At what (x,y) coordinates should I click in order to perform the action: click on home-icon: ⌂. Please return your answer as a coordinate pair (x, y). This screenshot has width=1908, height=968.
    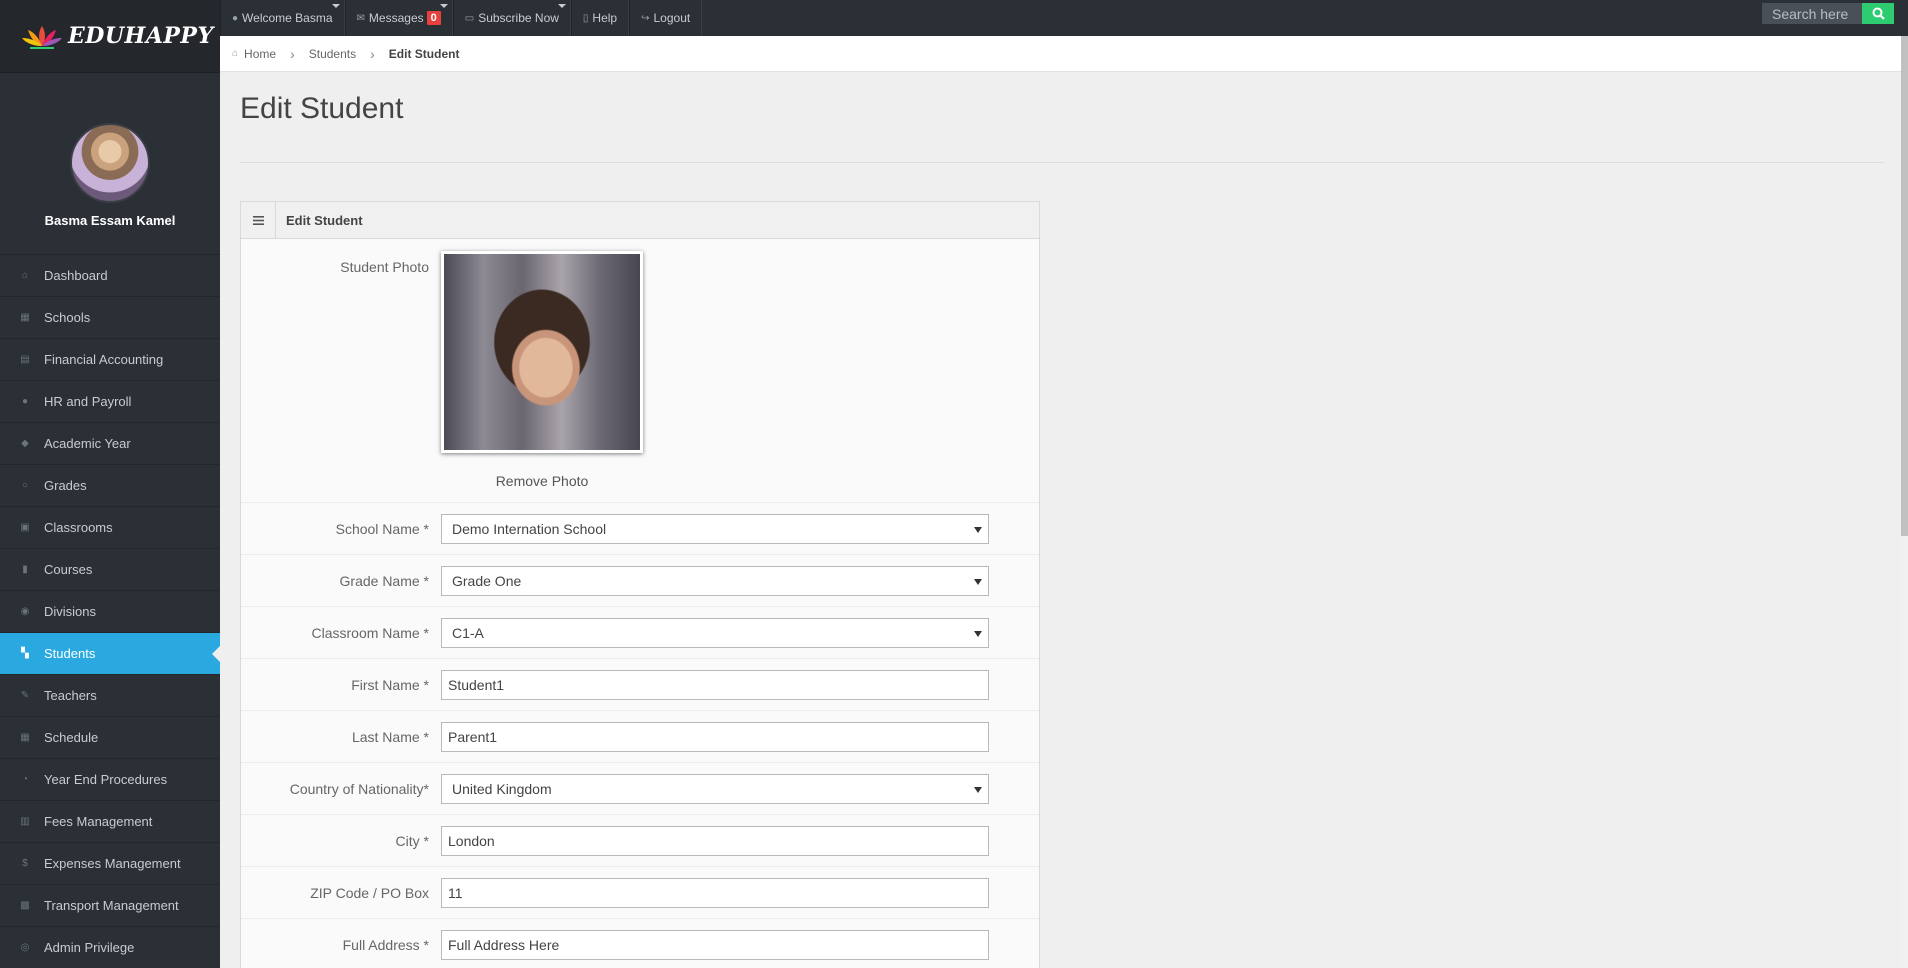
    Looking at the image, I should click on (235, 53).